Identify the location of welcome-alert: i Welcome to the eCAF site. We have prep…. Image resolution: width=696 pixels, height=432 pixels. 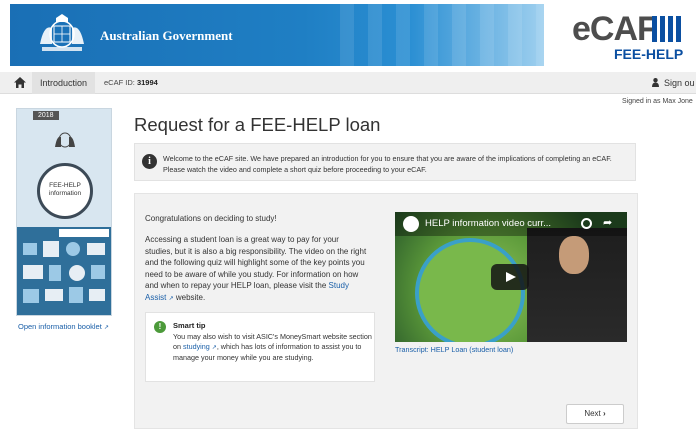
(385, 162).